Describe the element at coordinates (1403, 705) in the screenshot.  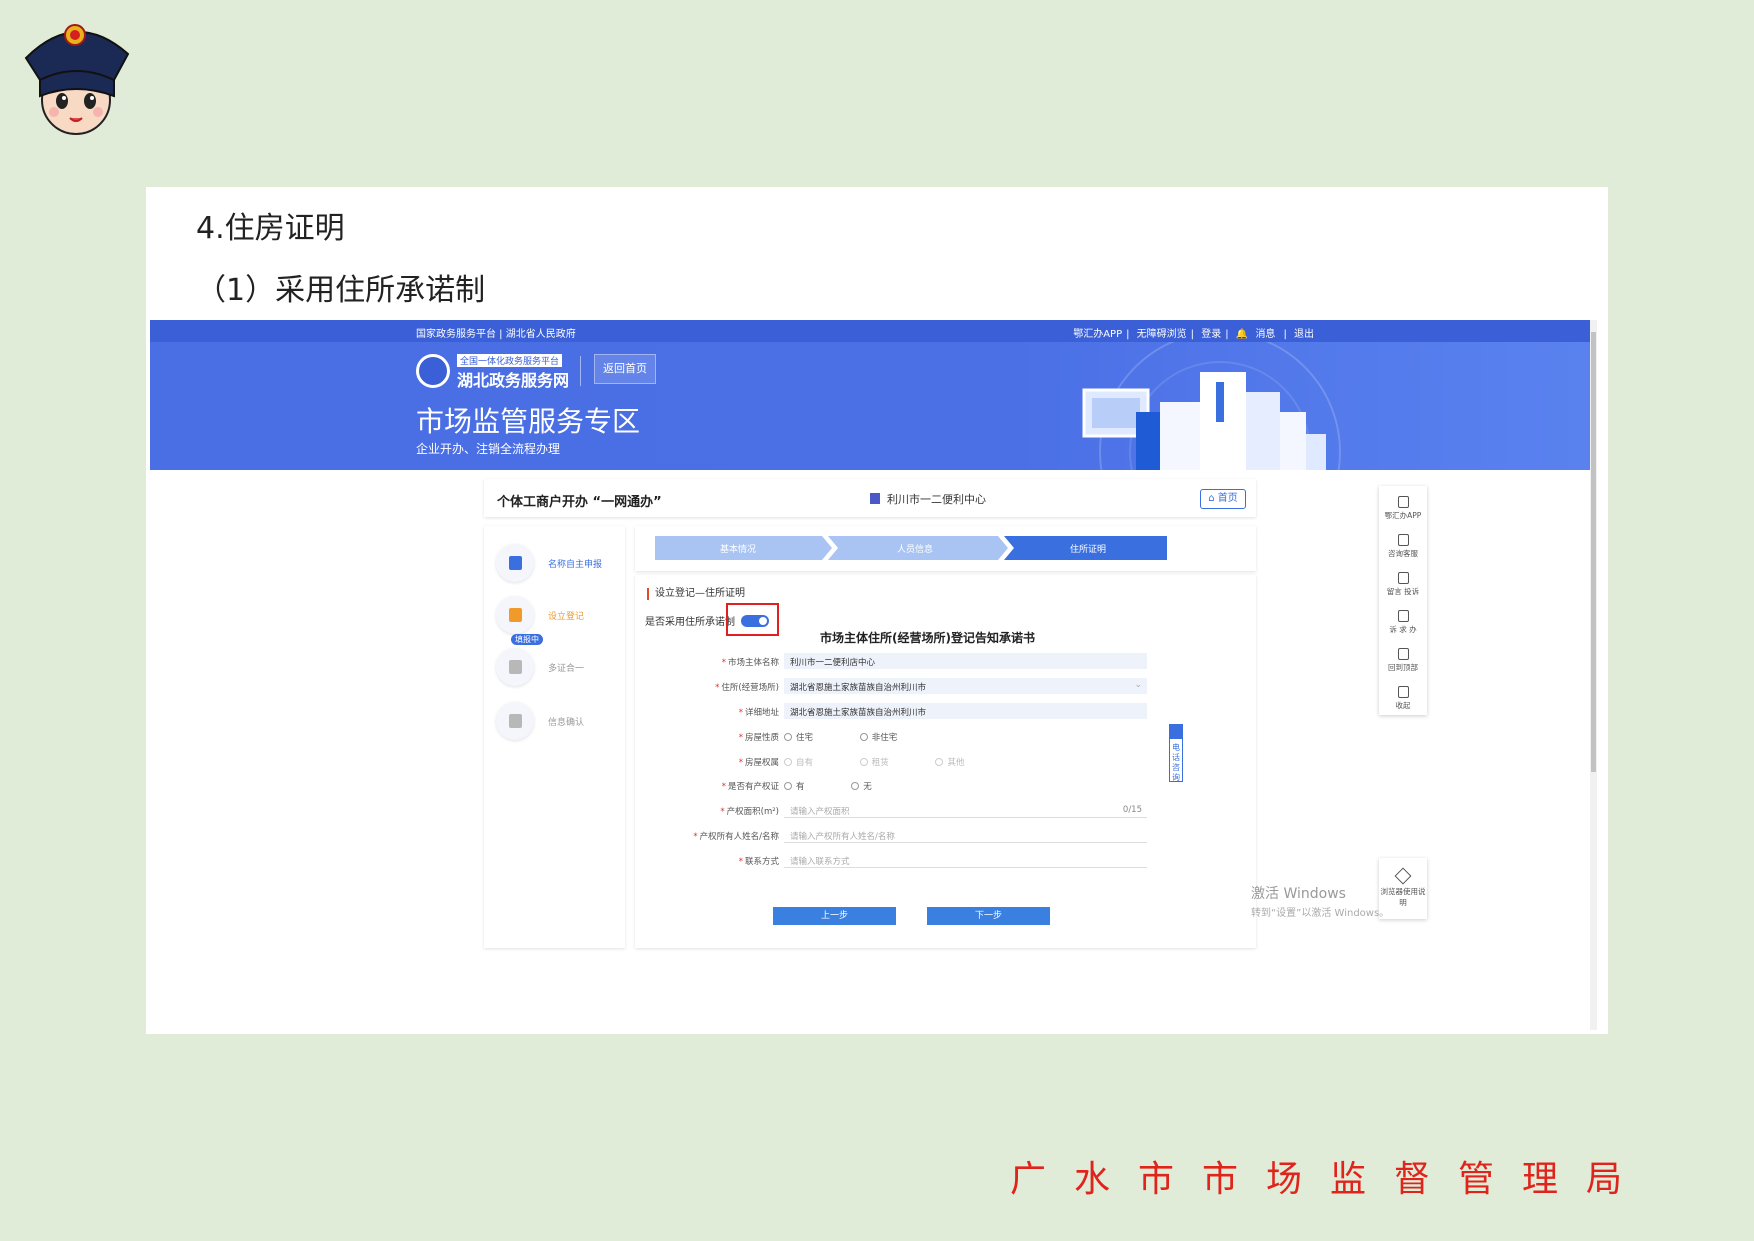
I see `float-item-label: 收起` at that location.